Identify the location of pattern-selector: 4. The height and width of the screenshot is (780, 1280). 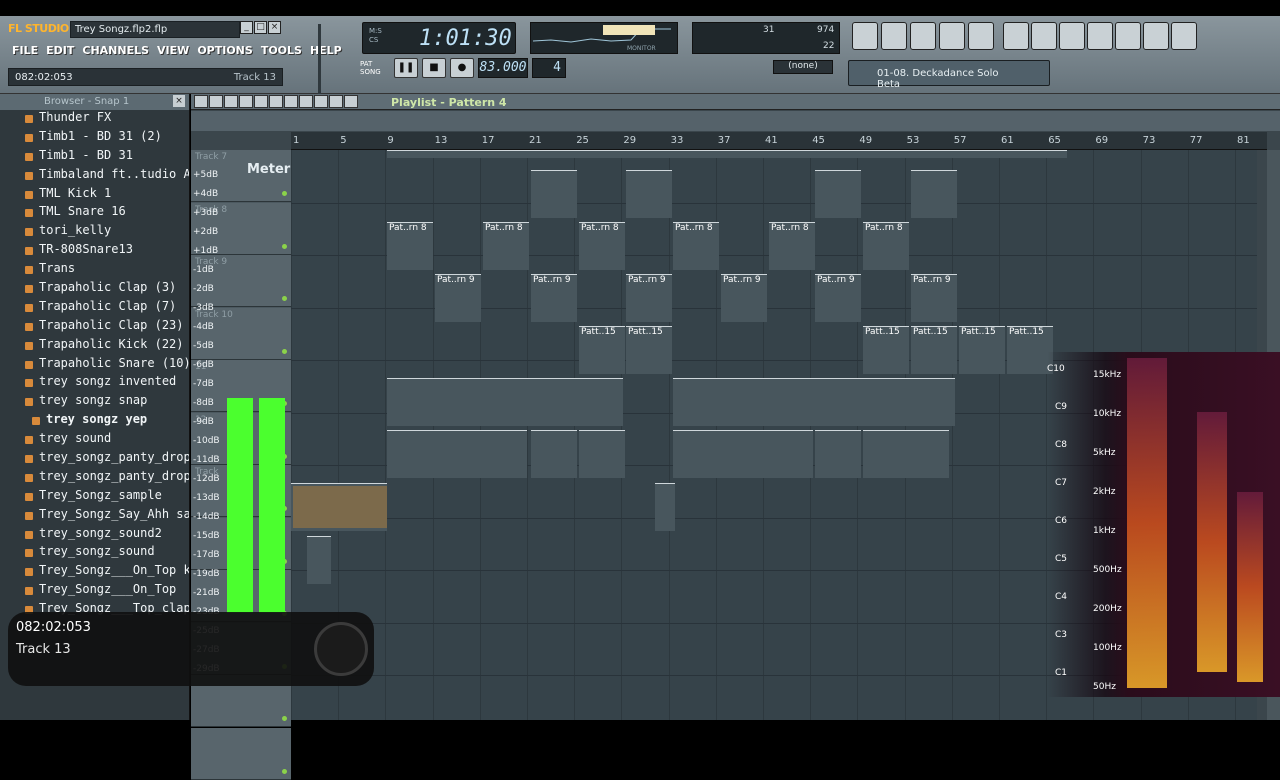
(549, 68).